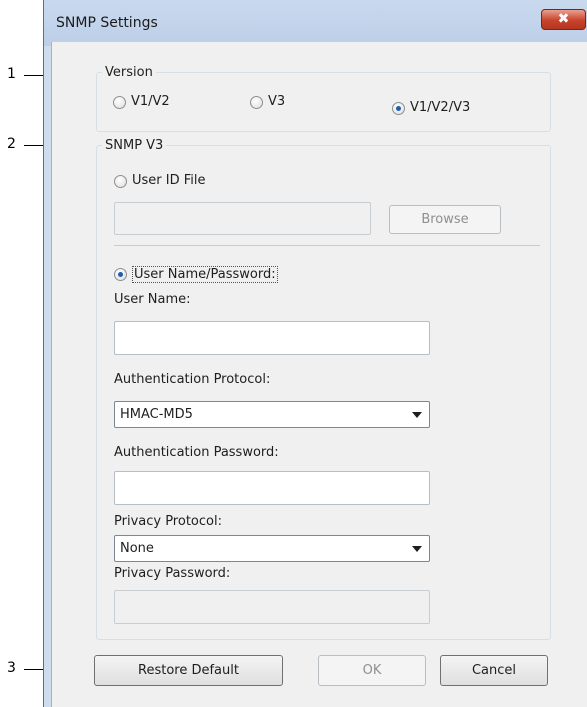 The width and height of the screenshot is (587, 707). Describe the element at coordinates (192, 379) in the screenshot. I see `auth-protocol-label: Authentication Protocol:` at that location.